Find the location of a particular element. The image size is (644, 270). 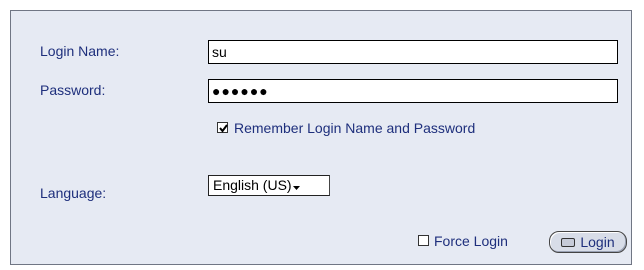

login-button: Login is located at coordinates (588, 242).